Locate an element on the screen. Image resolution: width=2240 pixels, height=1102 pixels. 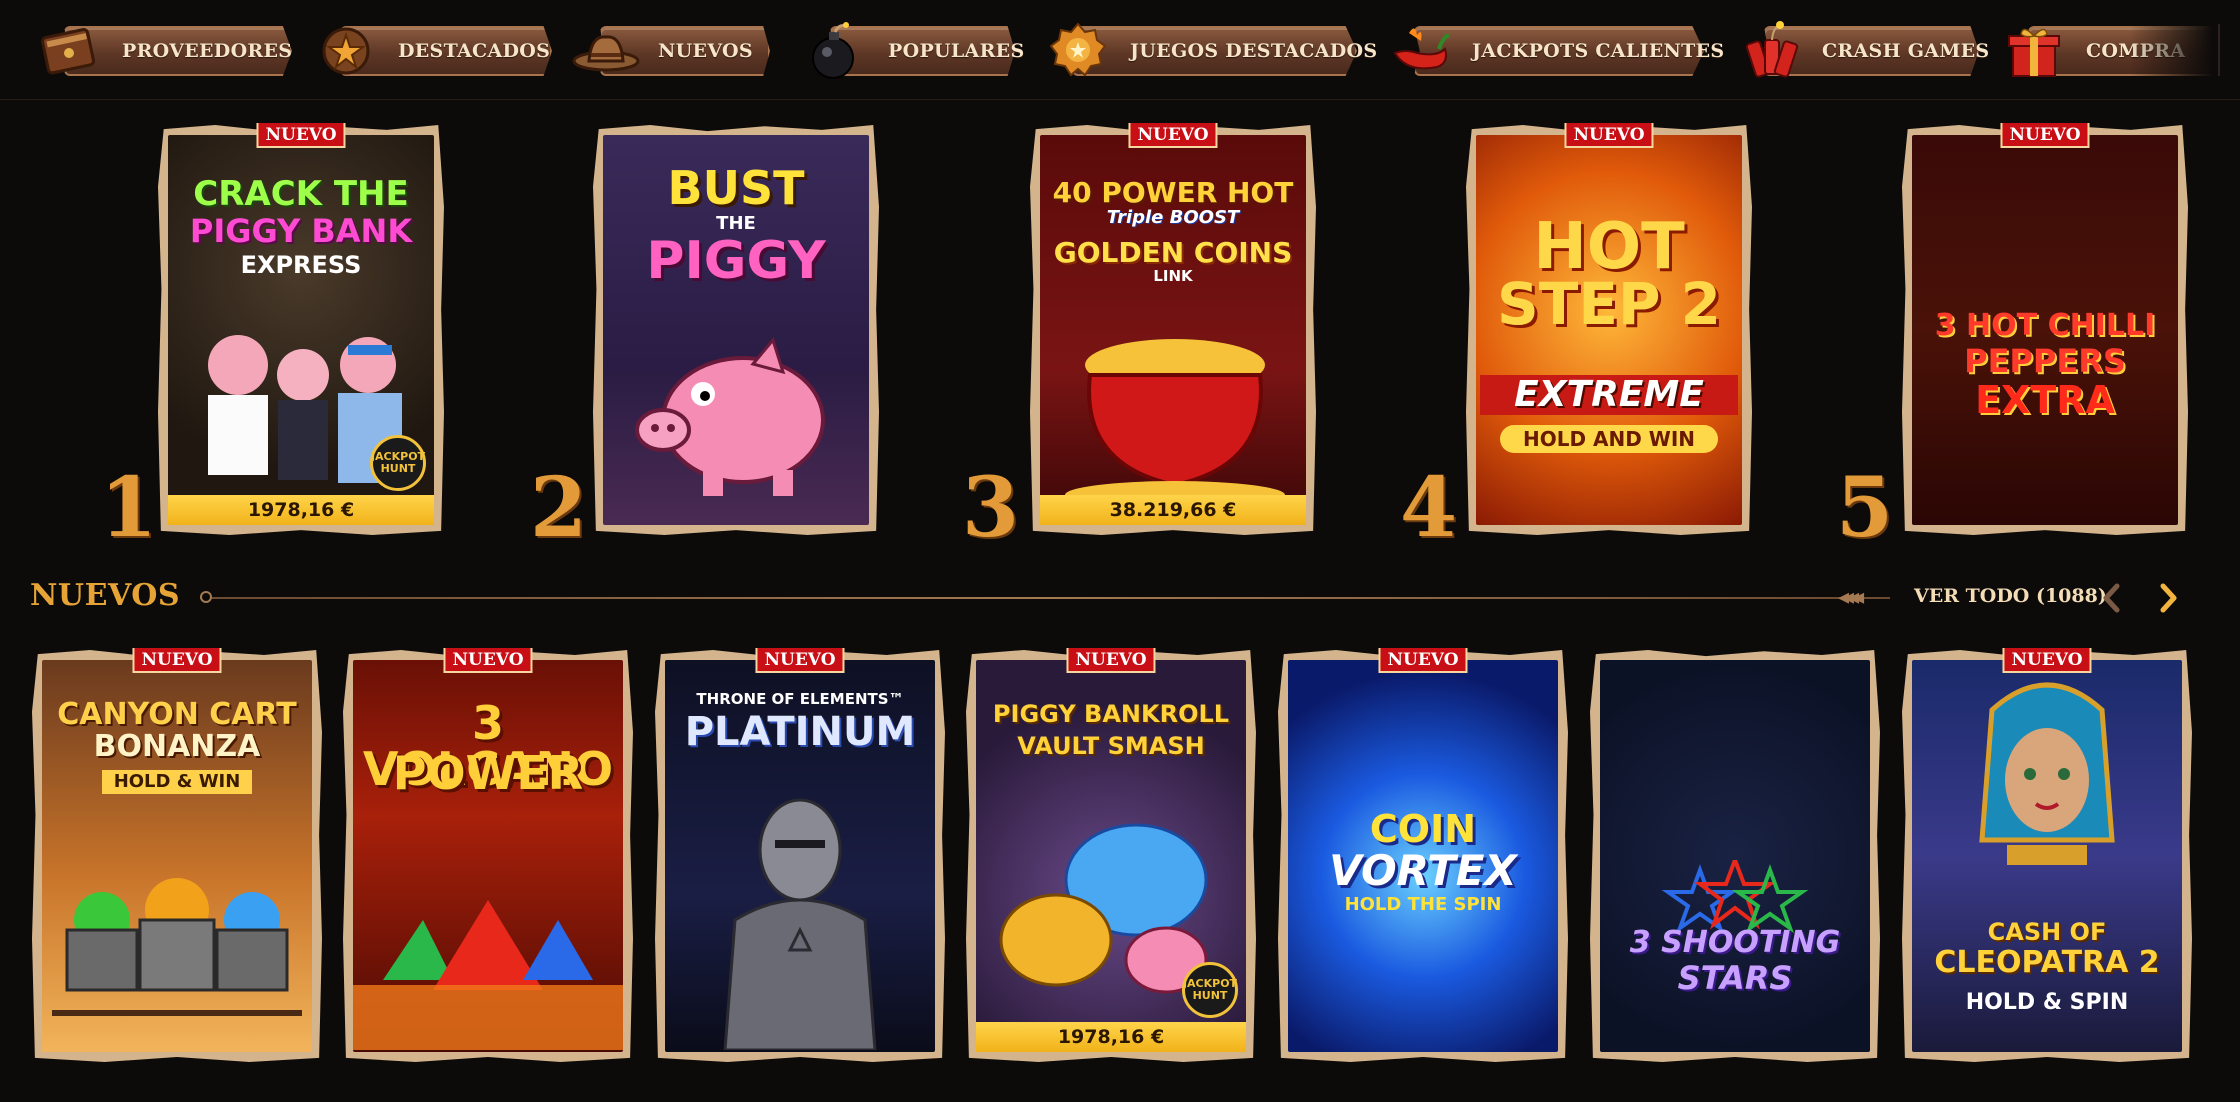
rank-number: 5 is located at coordinates (1865, 508).